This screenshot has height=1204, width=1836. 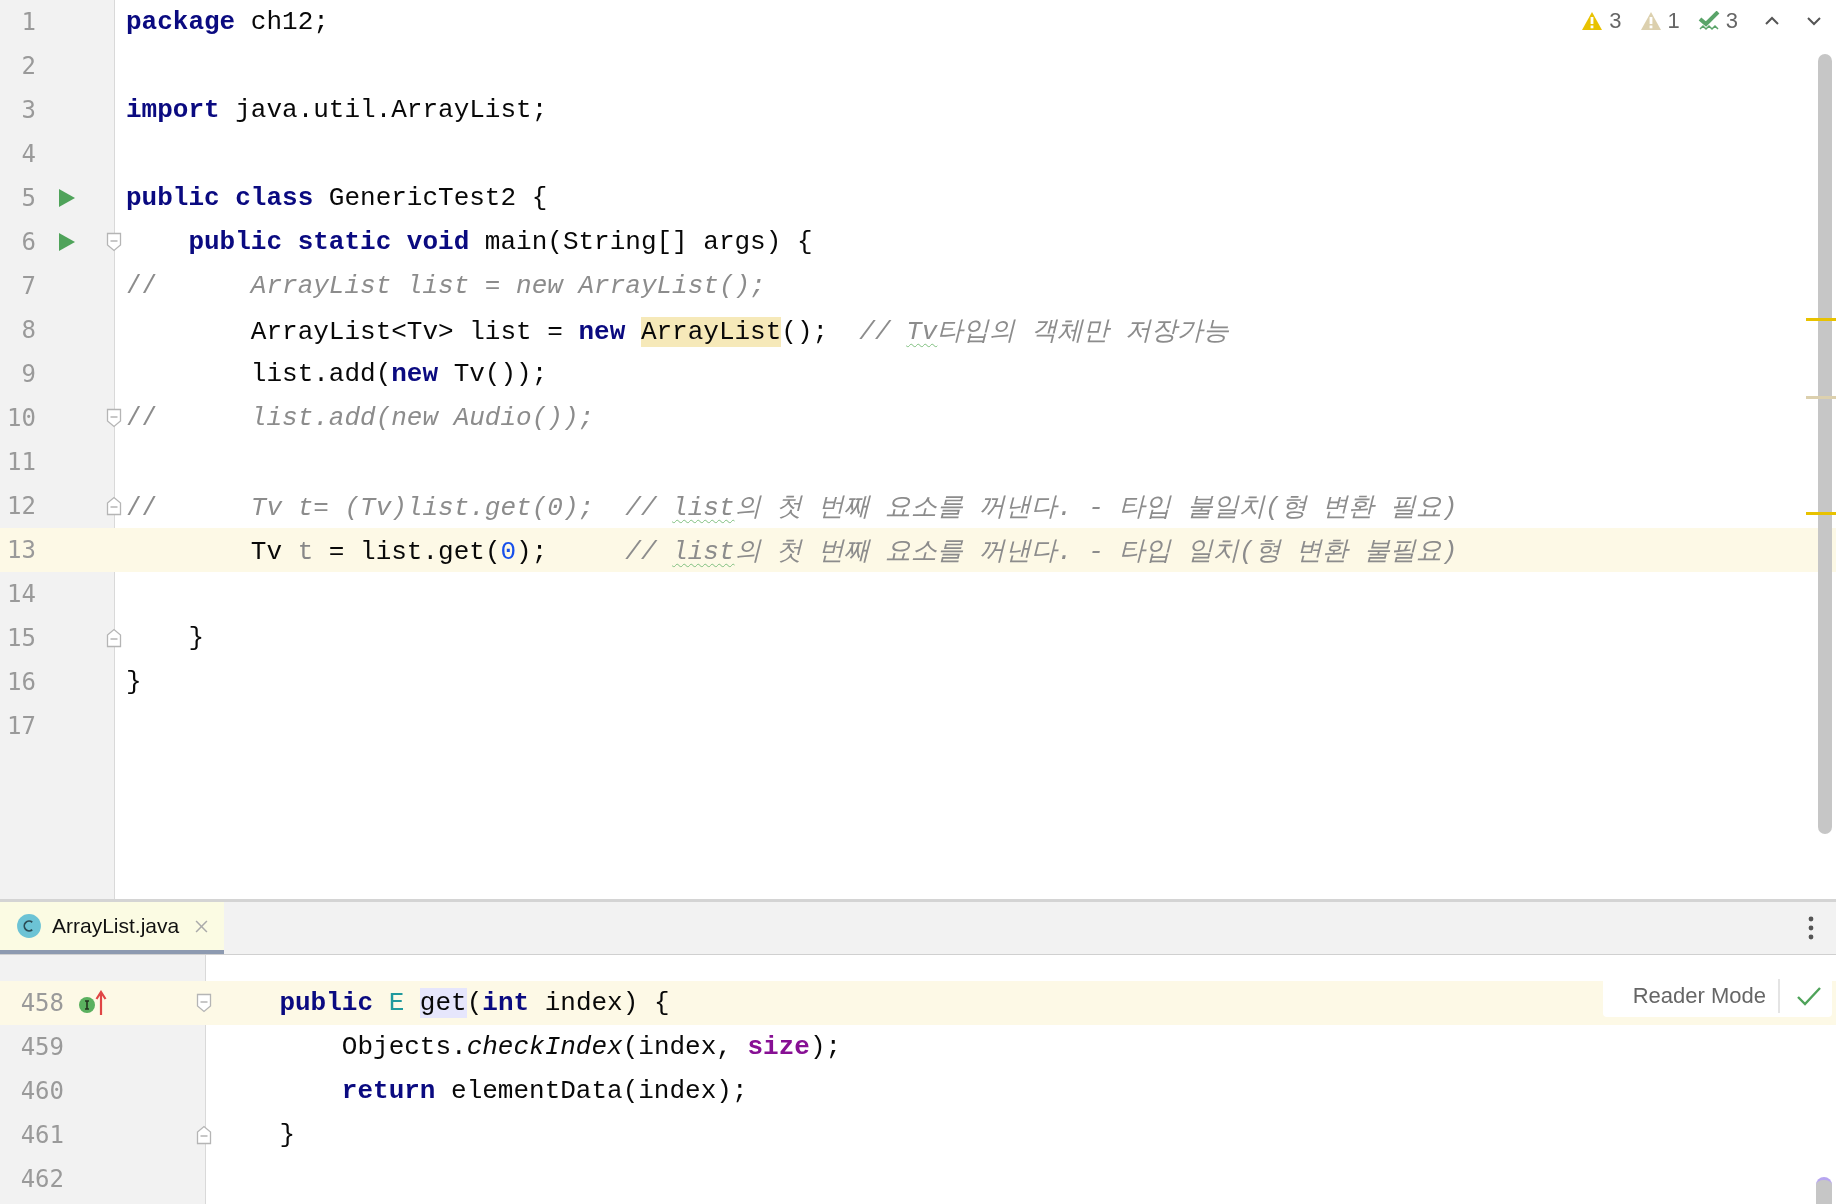 I want to click on warning-count: 3, so click(x=1601, y=21).